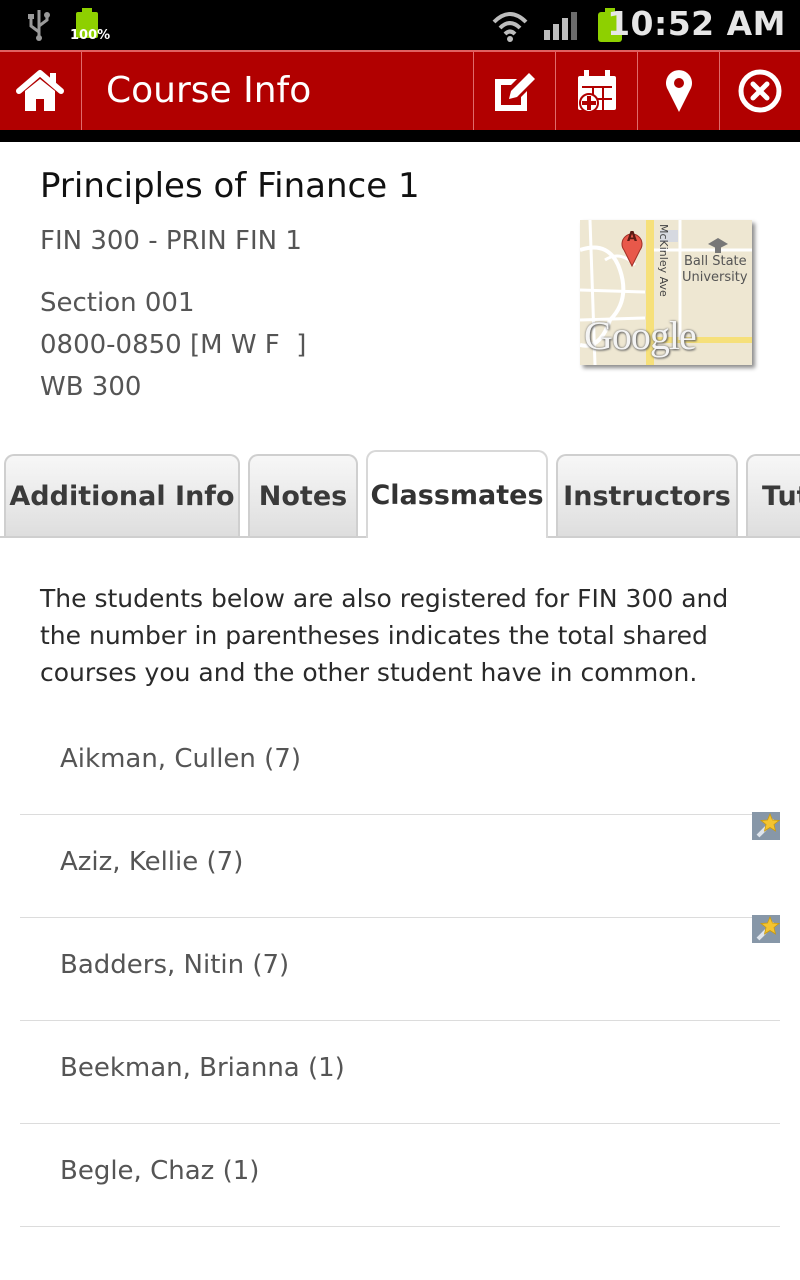  What do you see at coordinates (400, 1072) in the screenshot?
I see `list-item: Beekman, Brianna (1)` at bounding box center [400, 1072].